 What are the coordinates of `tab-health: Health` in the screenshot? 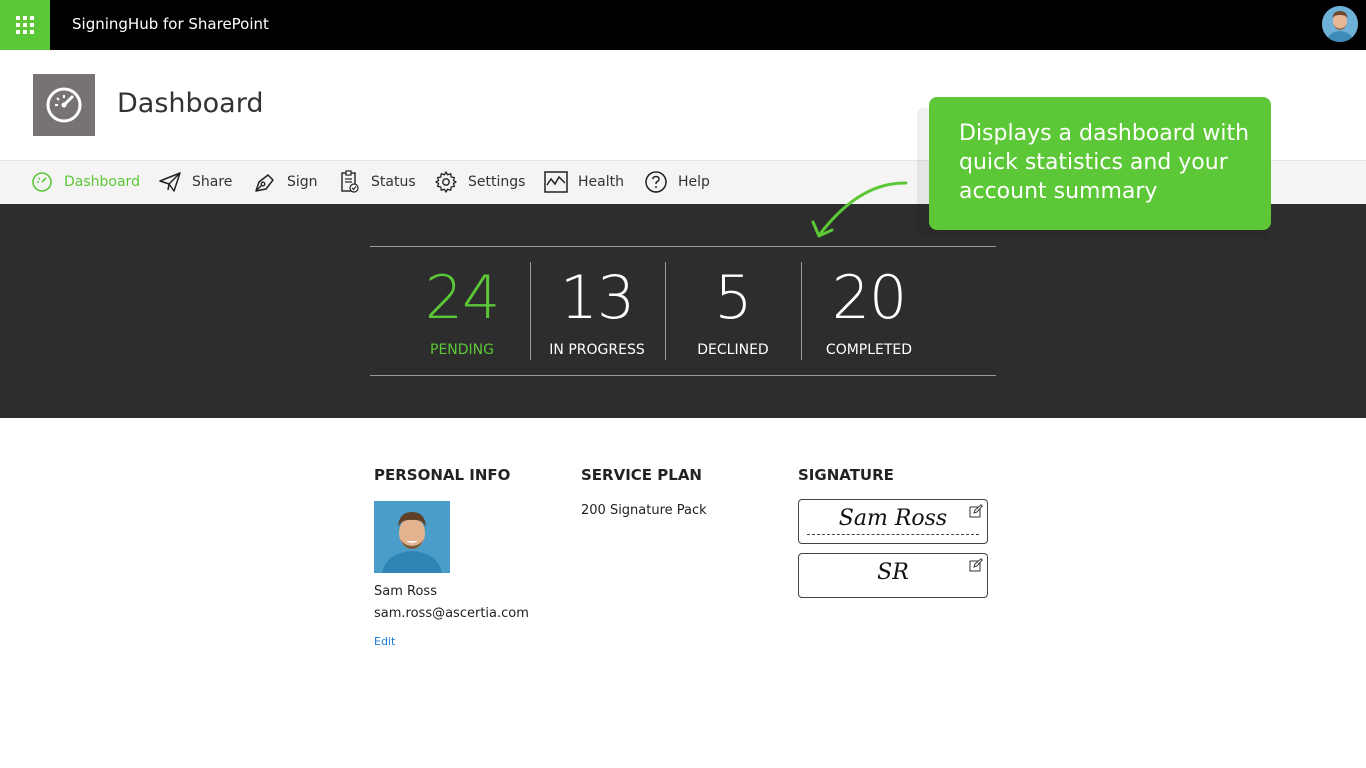 It's located at (584, 182).